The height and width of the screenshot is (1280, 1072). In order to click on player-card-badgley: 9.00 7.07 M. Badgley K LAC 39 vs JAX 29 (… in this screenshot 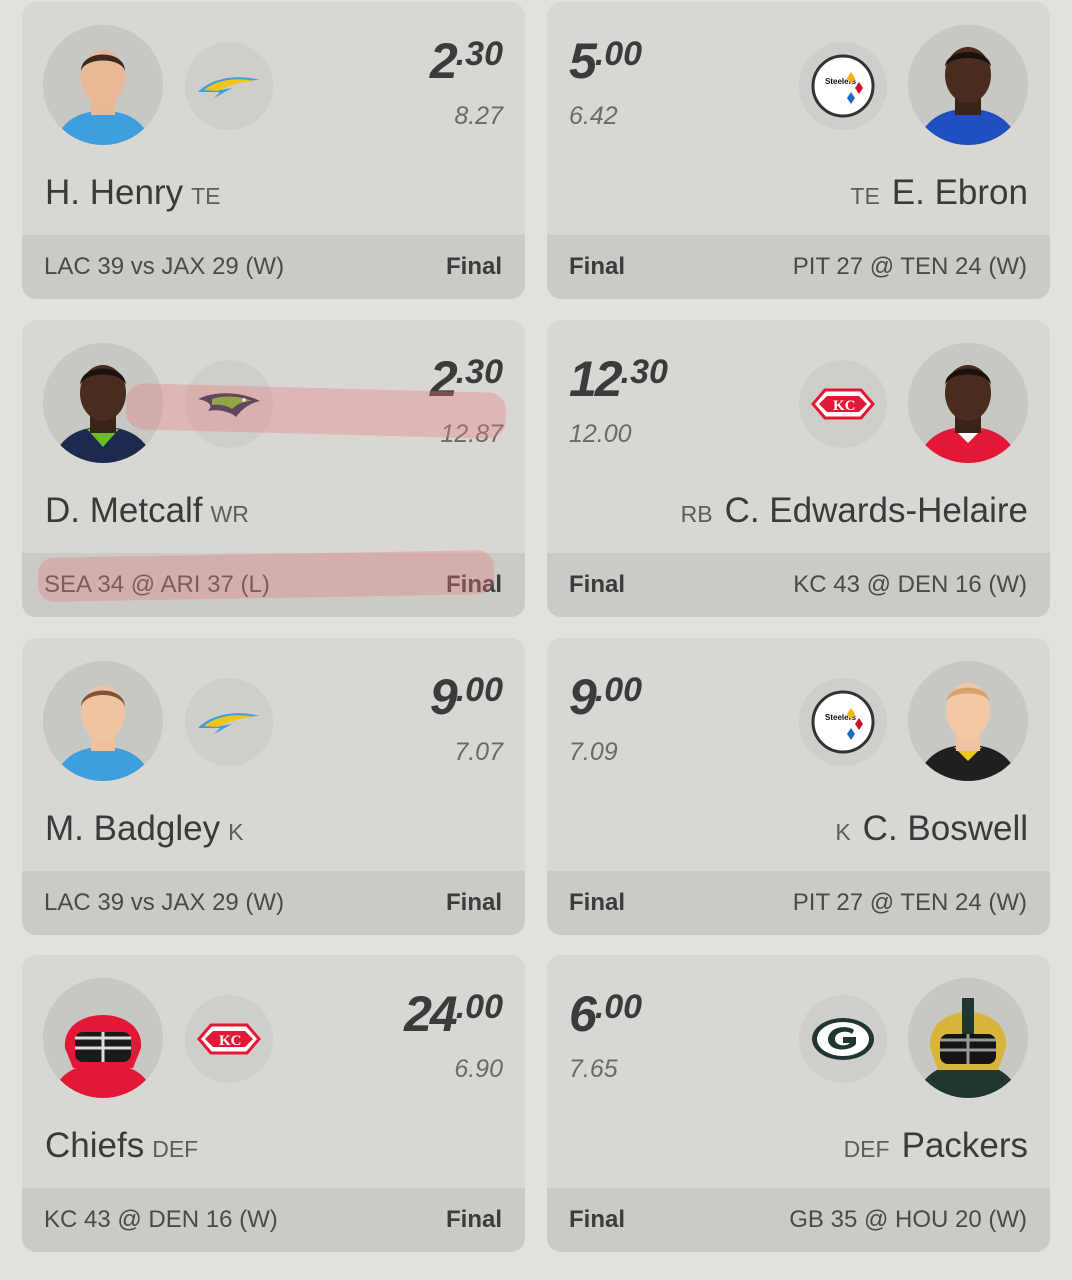, I will do `click(273, 786)`.